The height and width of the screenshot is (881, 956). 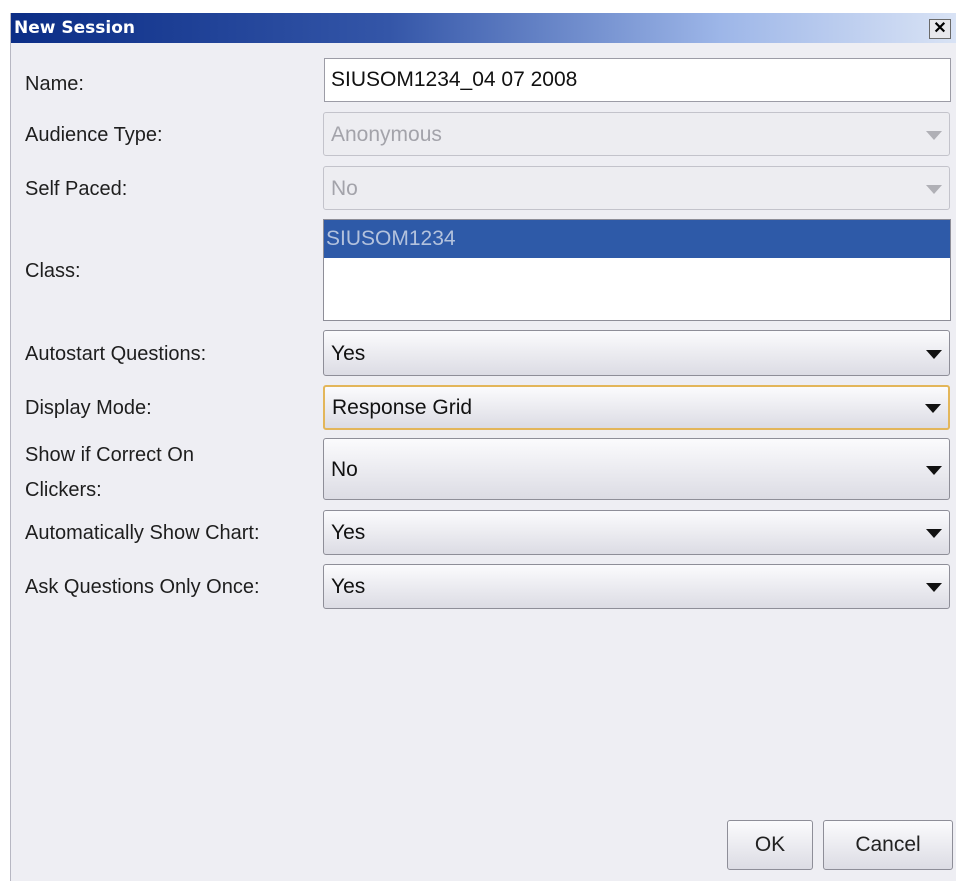 I want to click on close-button: ✕, so click(x=940, y=29).